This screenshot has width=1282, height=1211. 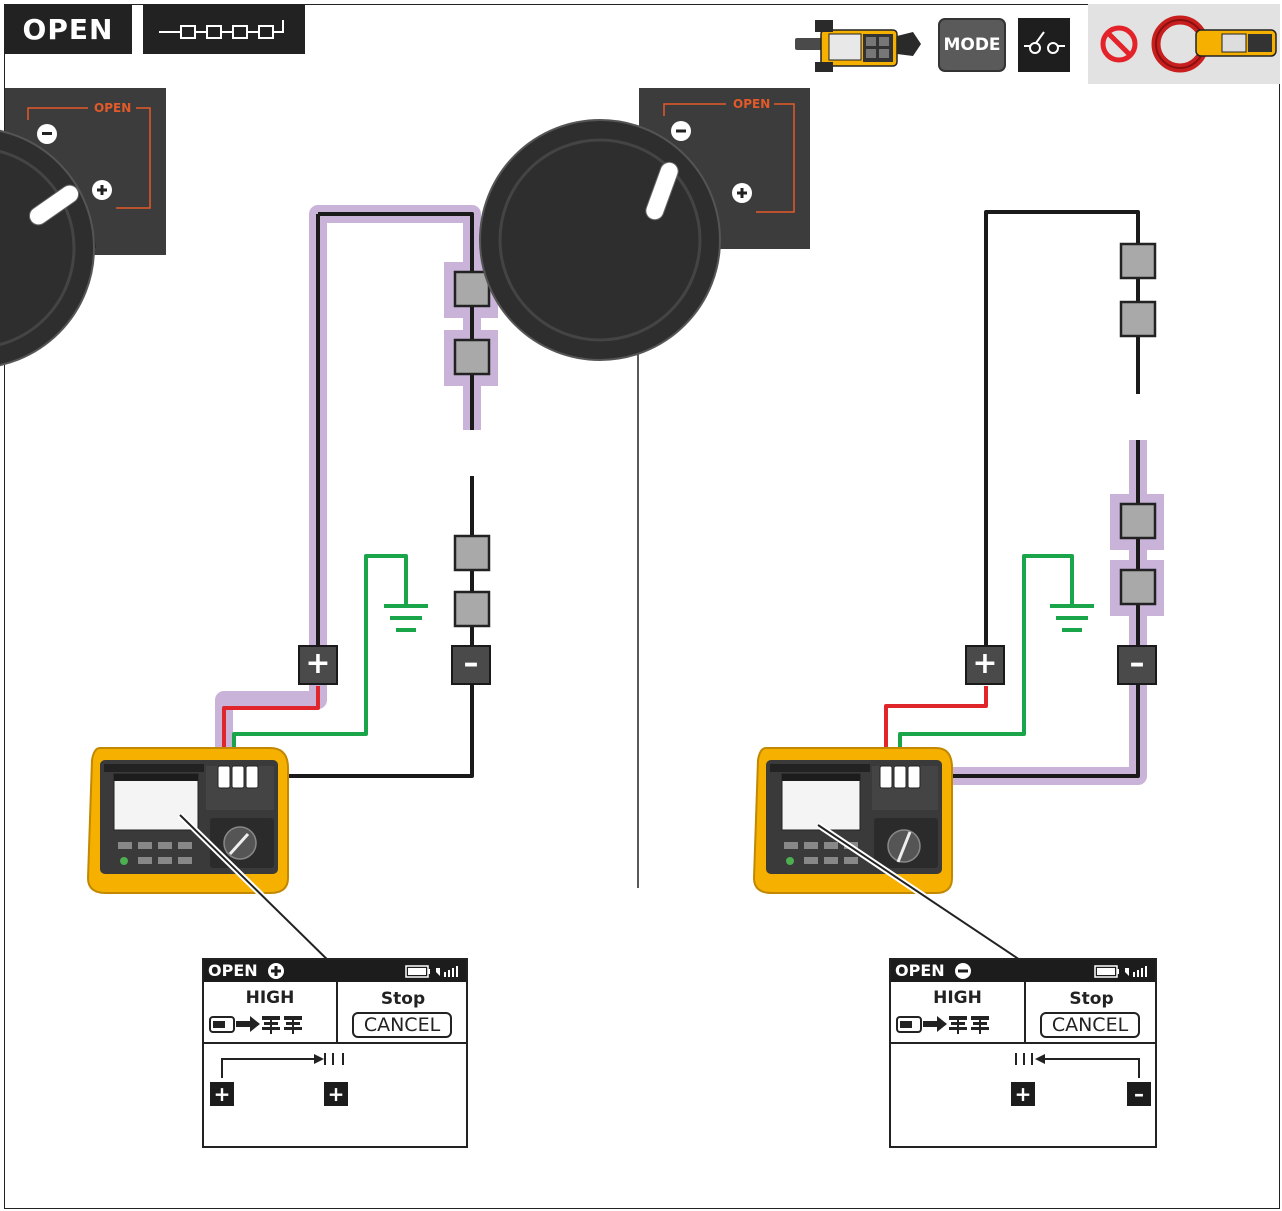 I want to click on rotary-dial-right, so click(x=644, y=224).